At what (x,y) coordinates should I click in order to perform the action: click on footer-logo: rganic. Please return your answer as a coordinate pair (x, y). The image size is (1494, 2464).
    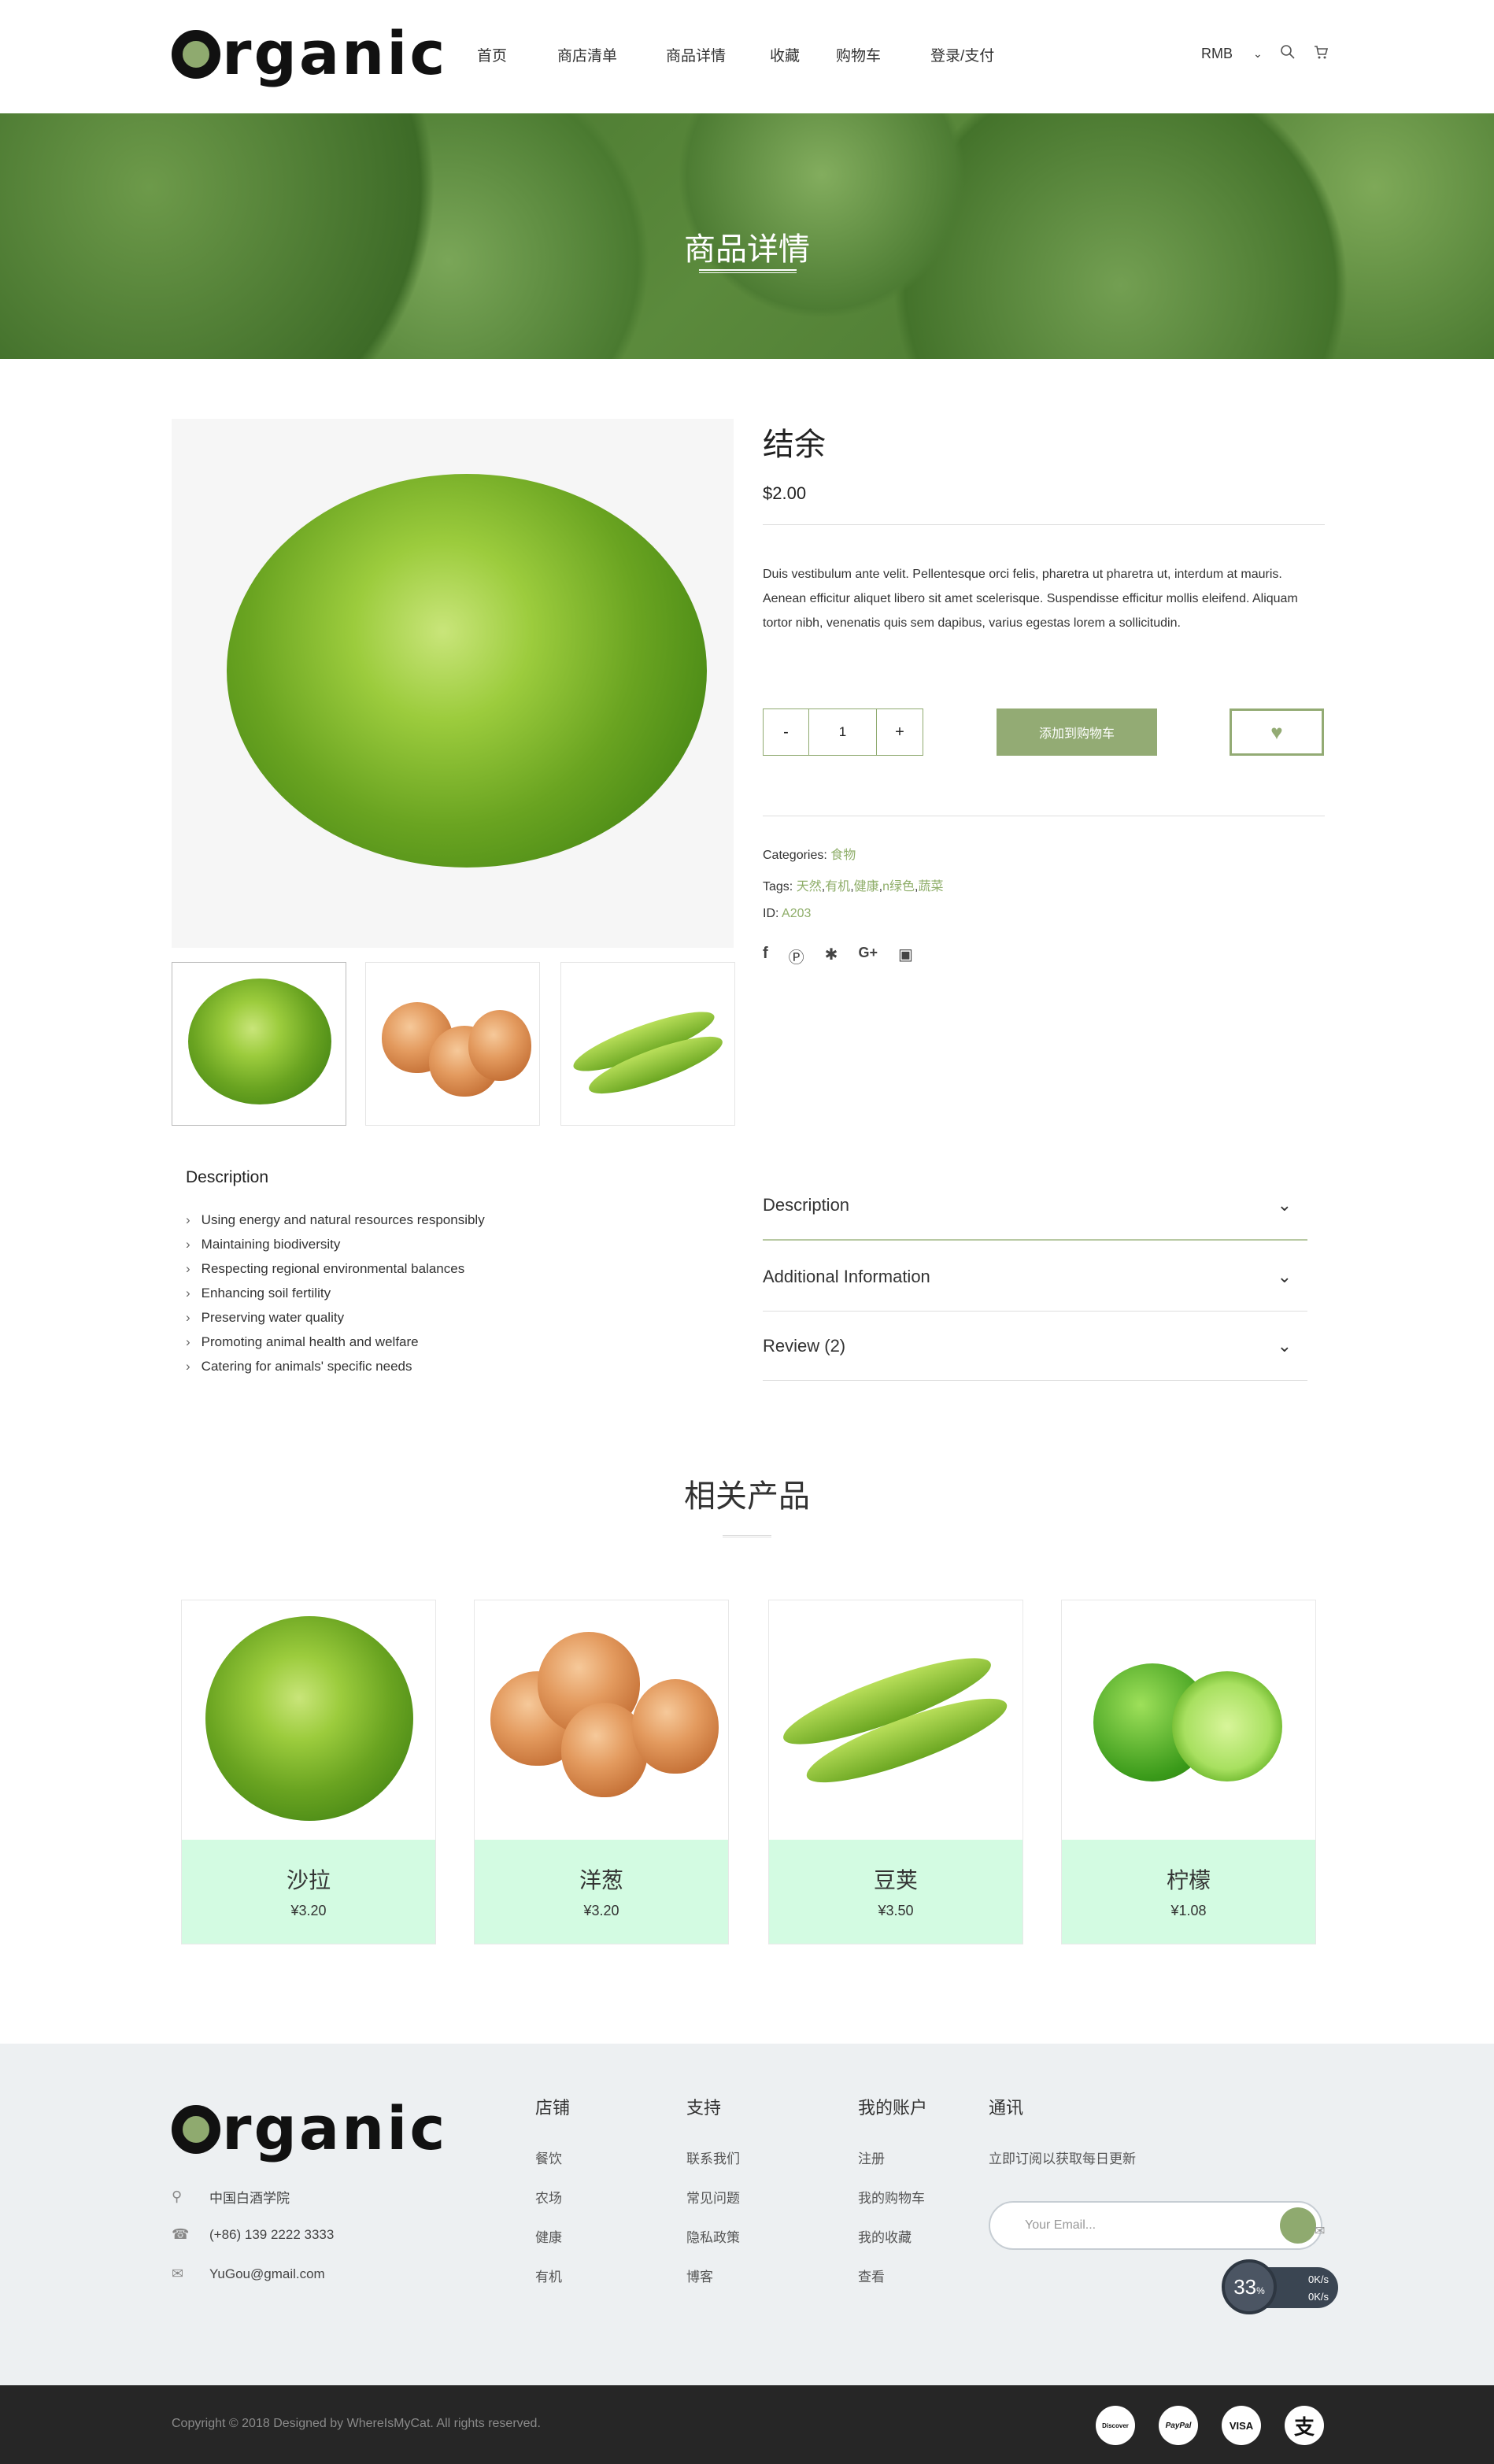
    Looking at the image, I should click on (309, 2129).